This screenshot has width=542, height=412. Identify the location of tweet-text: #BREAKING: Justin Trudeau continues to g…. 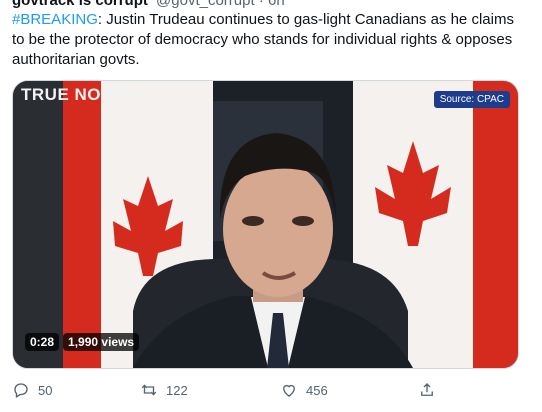
(269, 40).